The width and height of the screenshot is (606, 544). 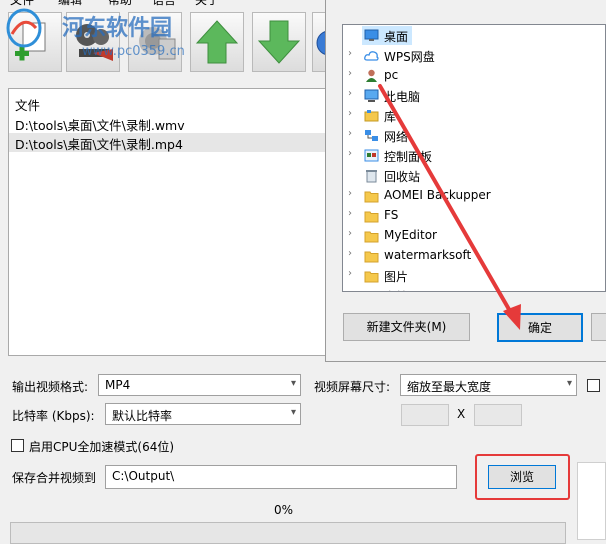 I want to click on save-path-value: C:\Output\, so click(x=143, y=476).